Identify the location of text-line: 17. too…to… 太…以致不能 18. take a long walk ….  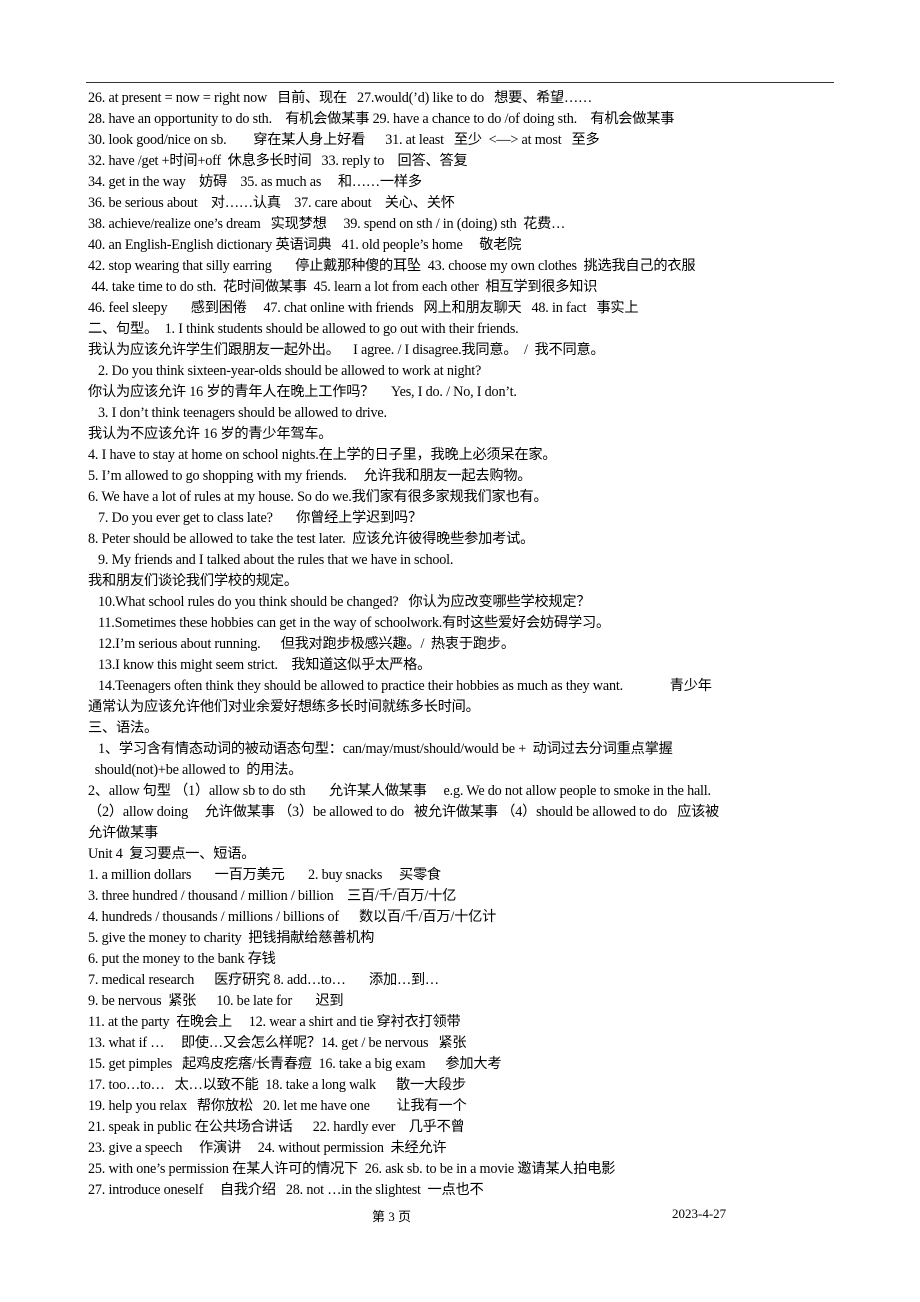
(277, 1085).